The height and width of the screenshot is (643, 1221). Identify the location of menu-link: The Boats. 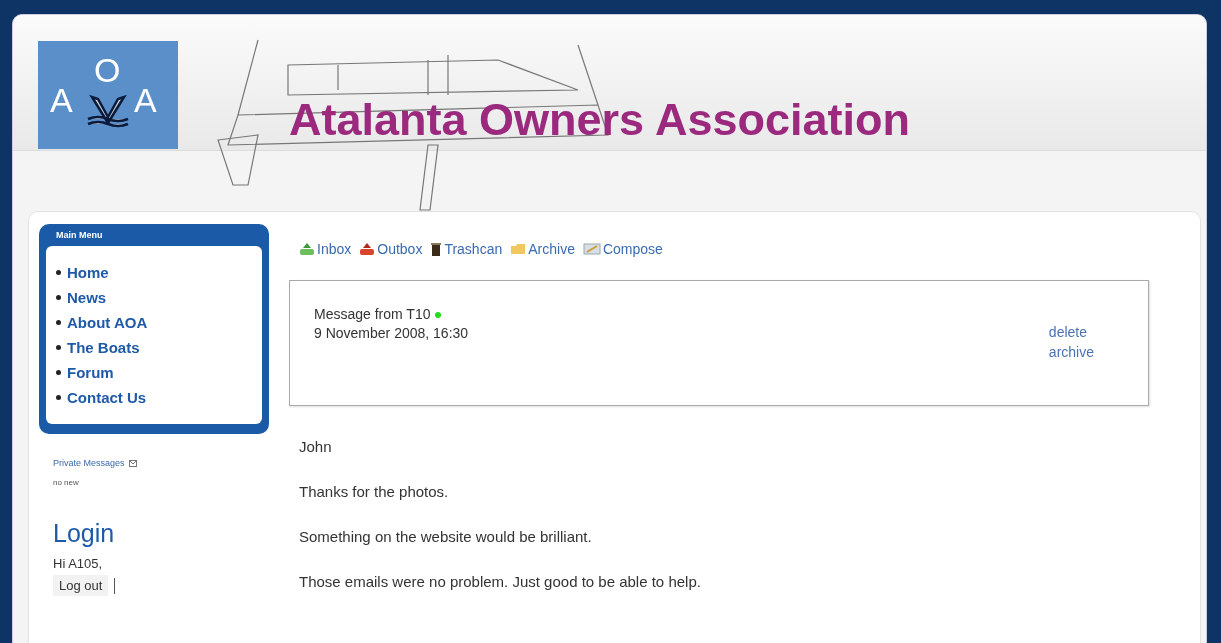
(103, 347).